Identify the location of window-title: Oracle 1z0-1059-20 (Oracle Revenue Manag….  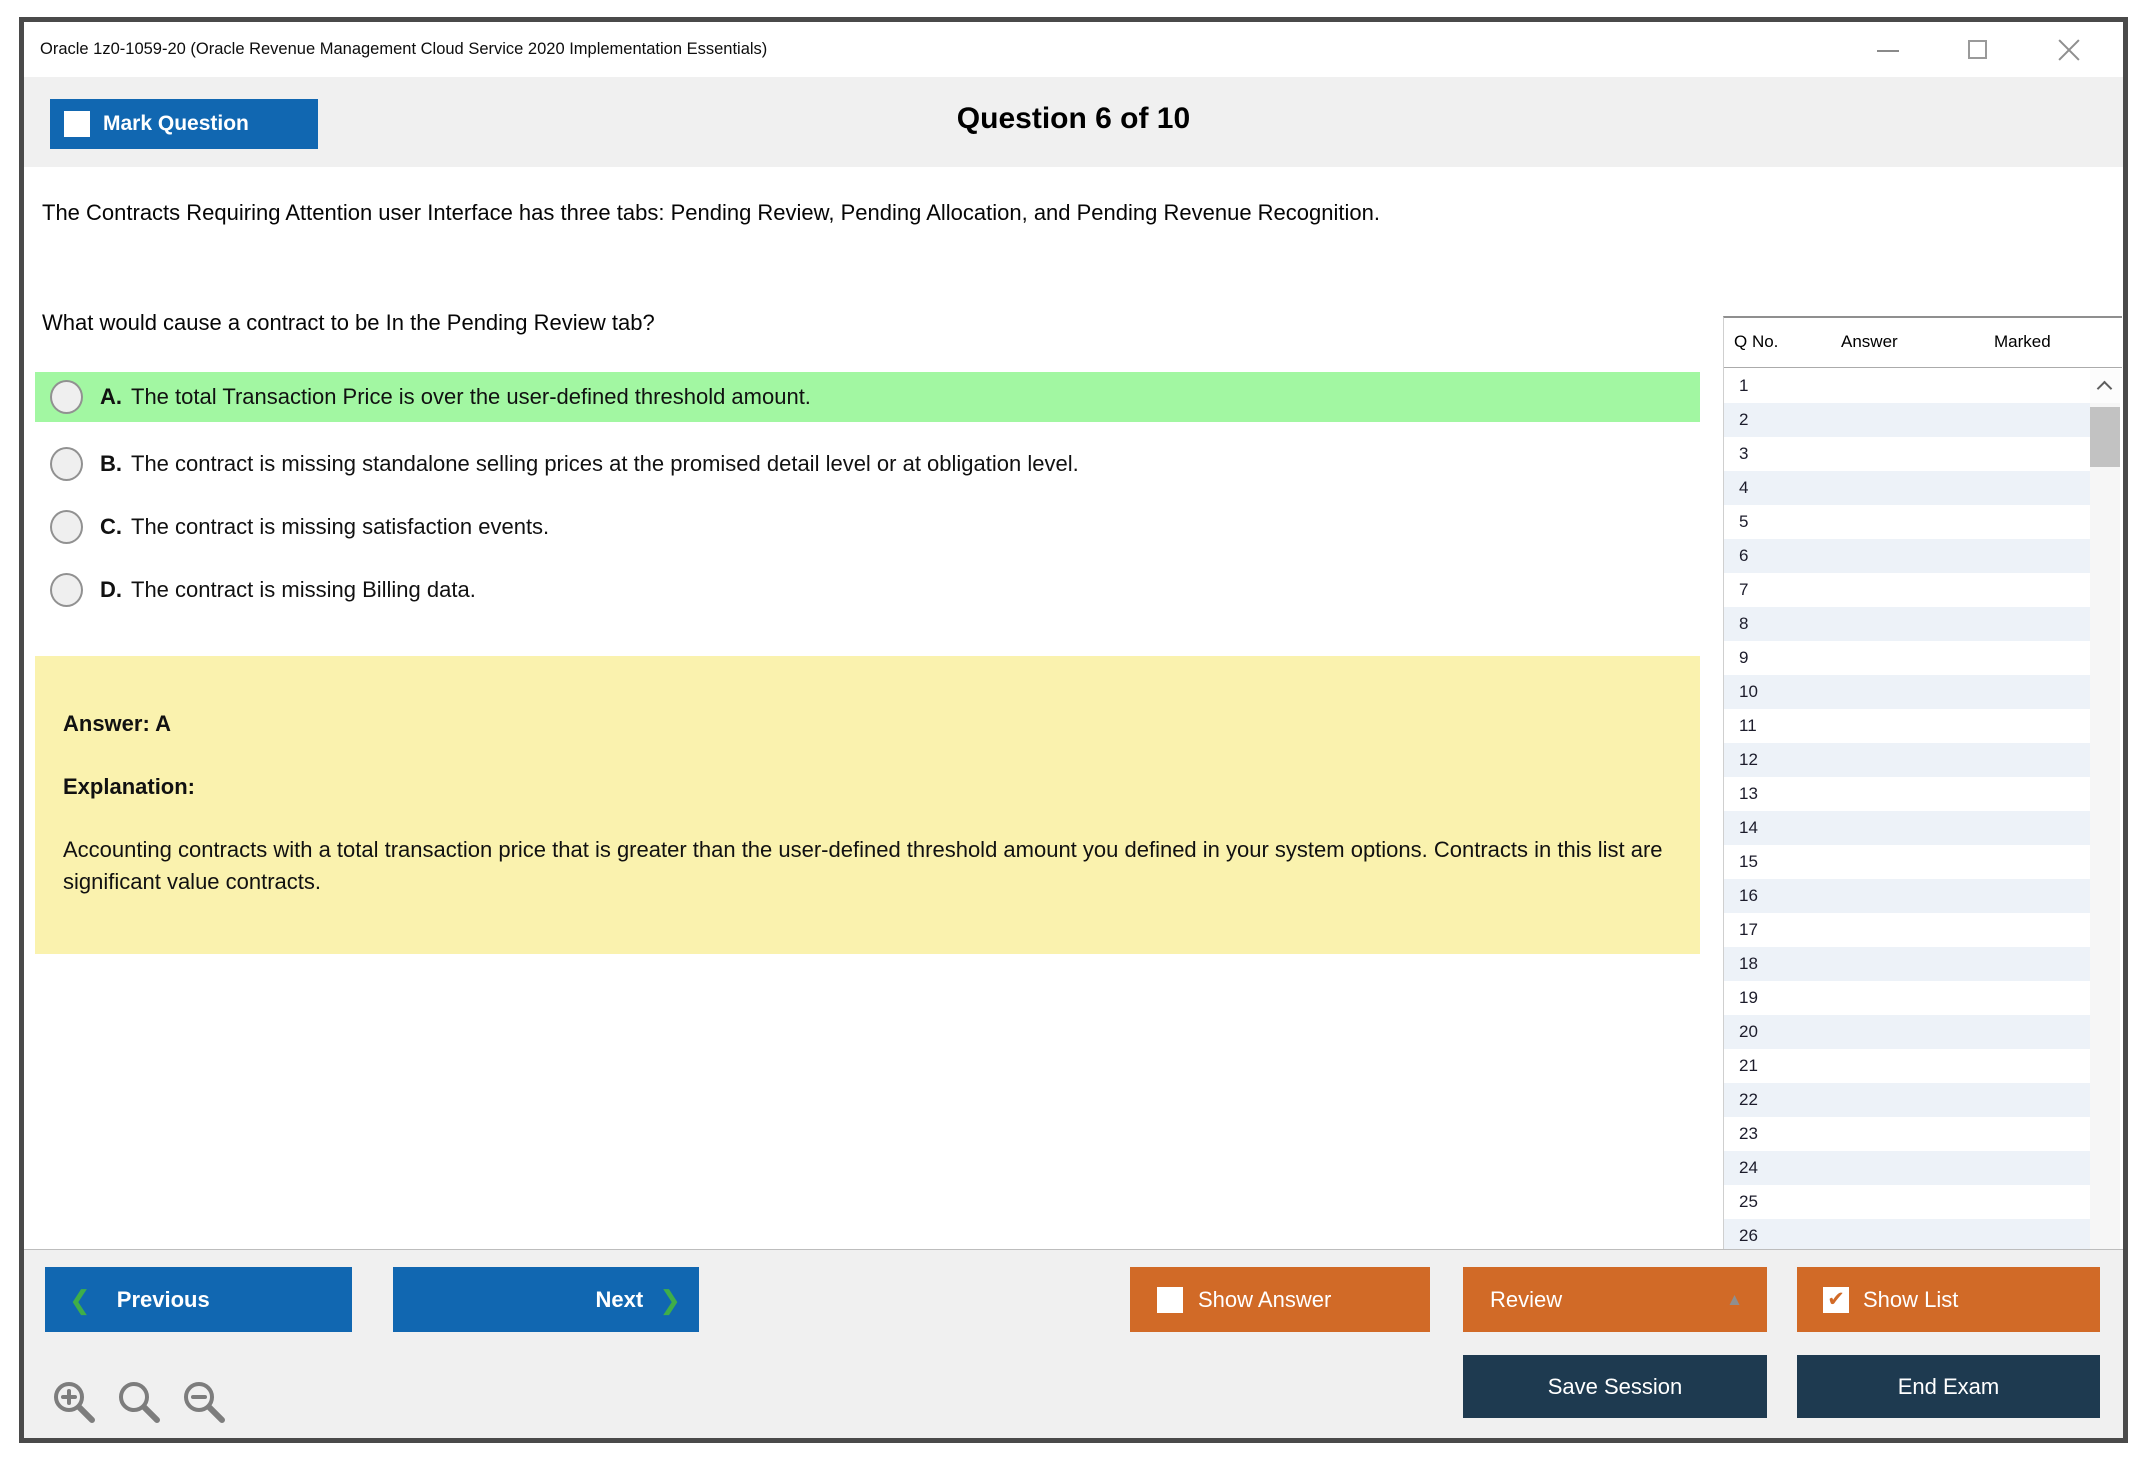
(404, 49).